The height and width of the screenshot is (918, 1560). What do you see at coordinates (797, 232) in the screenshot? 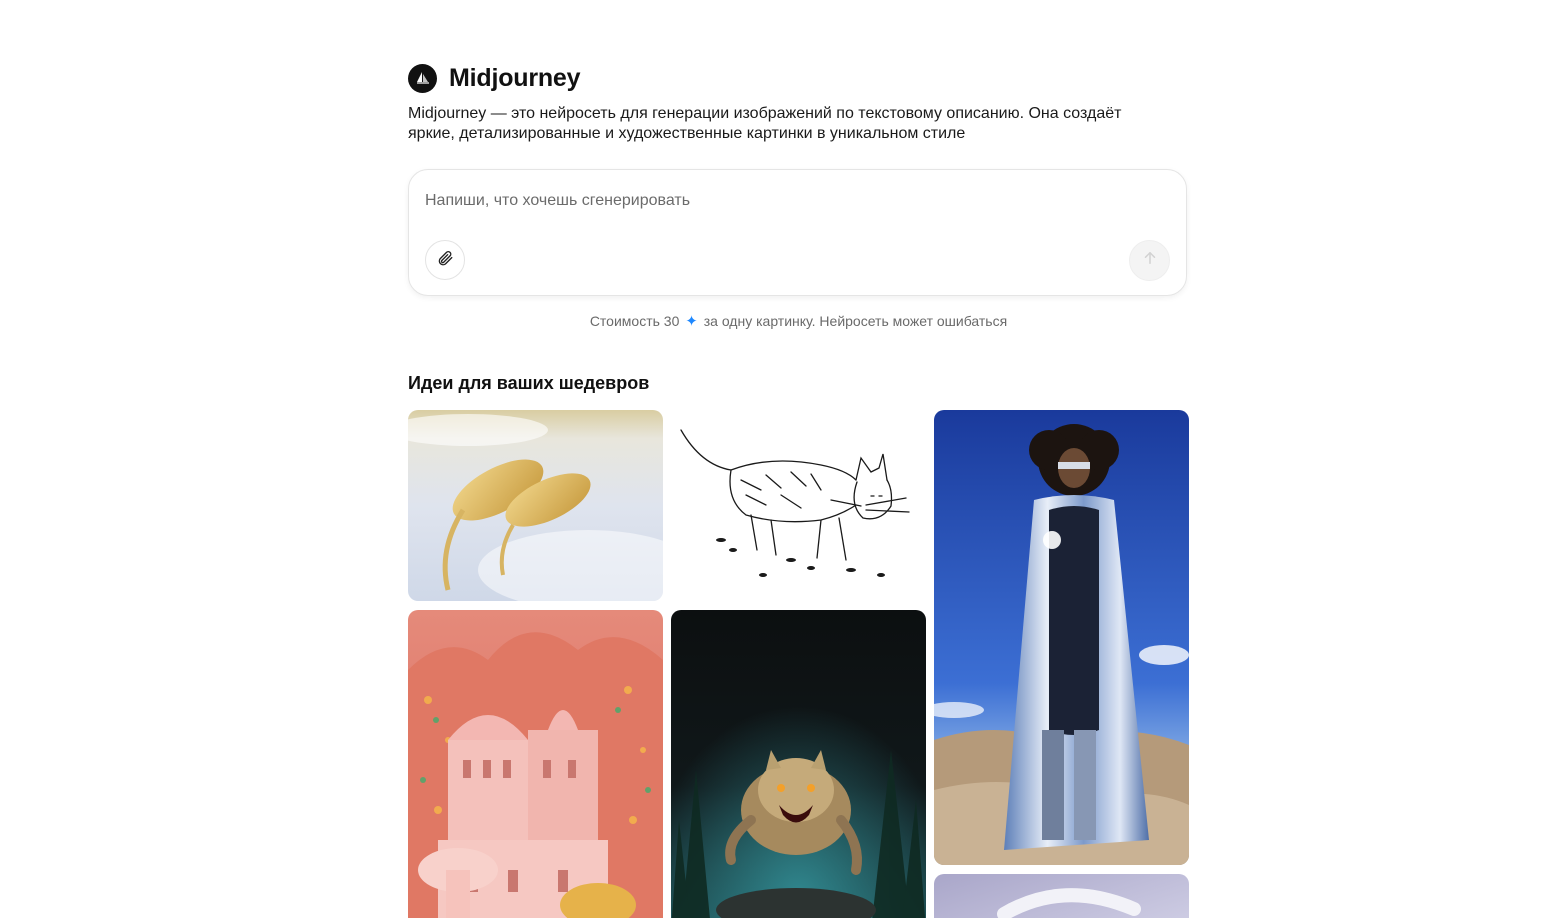
I see `prompt-box` at bounding box center [797, 232].